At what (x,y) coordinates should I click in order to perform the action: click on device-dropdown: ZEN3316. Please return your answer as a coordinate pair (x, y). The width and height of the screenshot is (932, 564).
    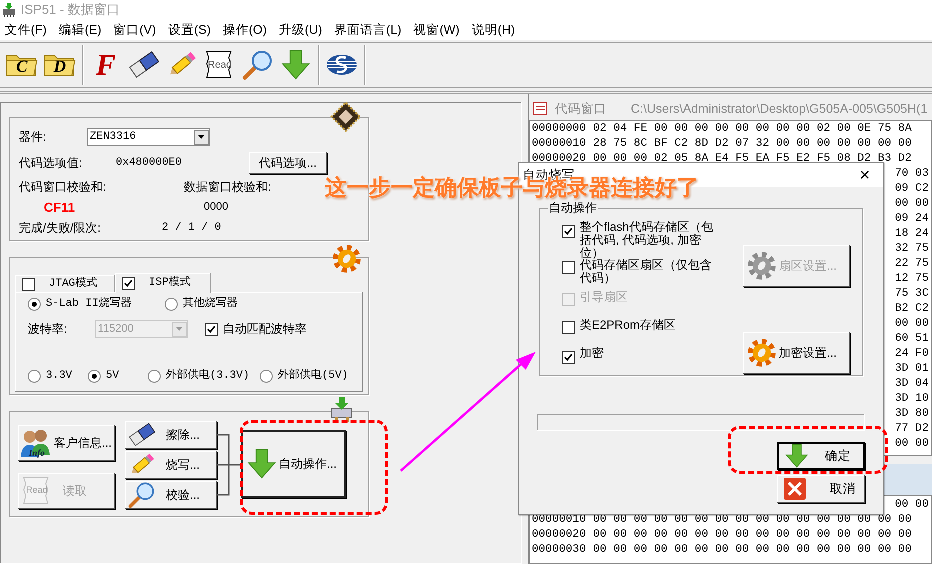
    Looking at the image, I should click on (148, 137).